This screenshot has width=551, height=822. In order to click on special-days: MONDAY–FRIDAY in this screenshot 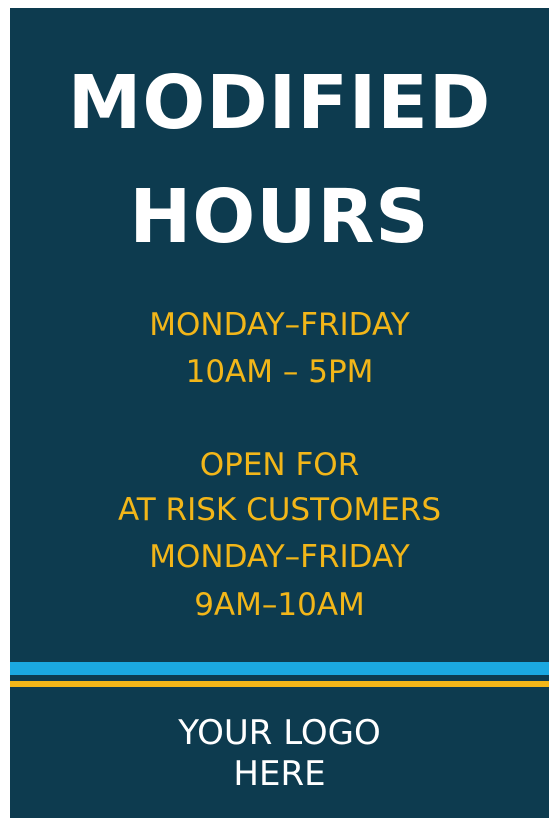, I will do `click(279, 557)`.